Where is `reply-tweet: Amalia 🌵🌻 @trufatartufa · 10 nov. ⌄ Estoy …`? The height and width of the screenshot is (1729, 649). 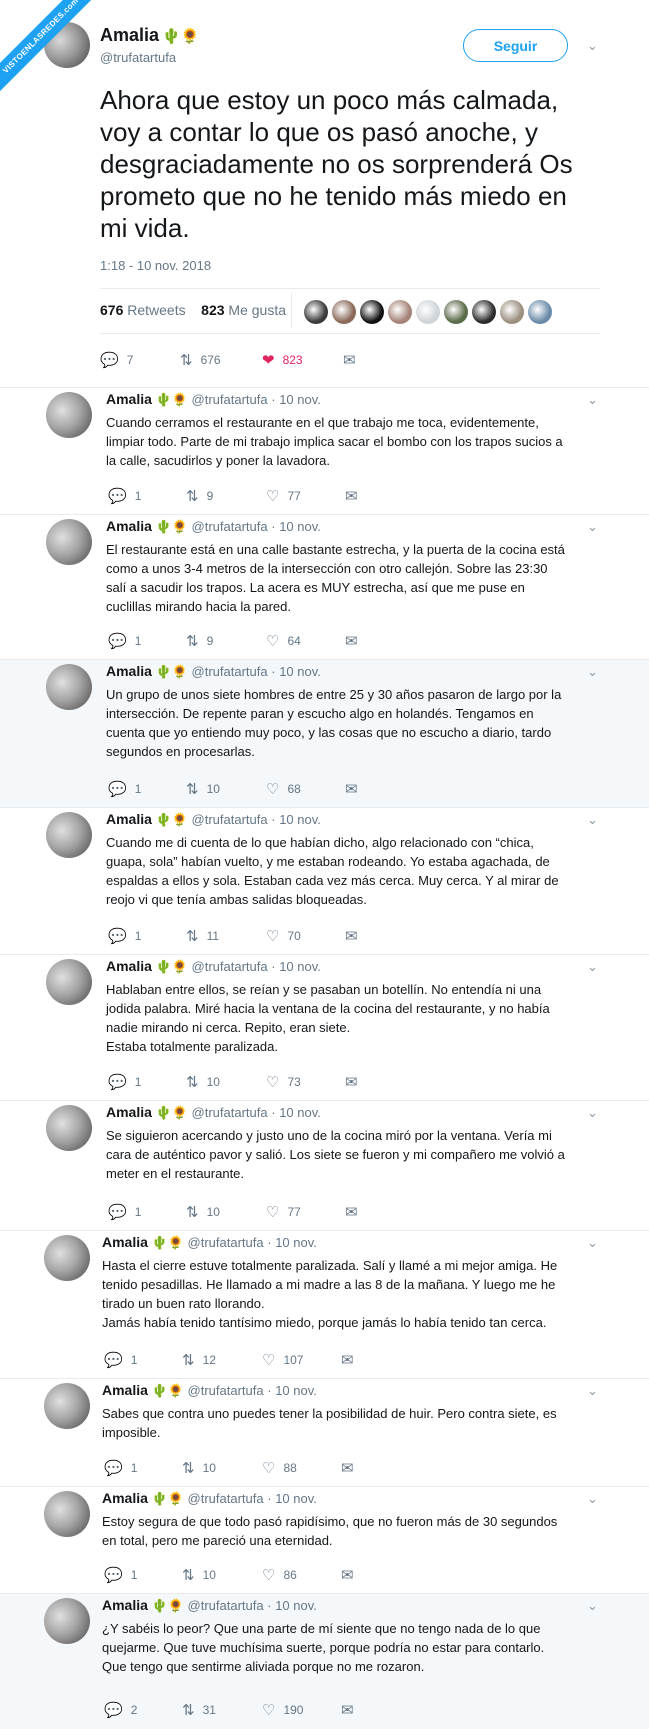
reply-tweet: Amalia 🌵🌻 @trufatartufa · 10 nov. ⌄ Estoy … is located at coordinates (324, 1540).